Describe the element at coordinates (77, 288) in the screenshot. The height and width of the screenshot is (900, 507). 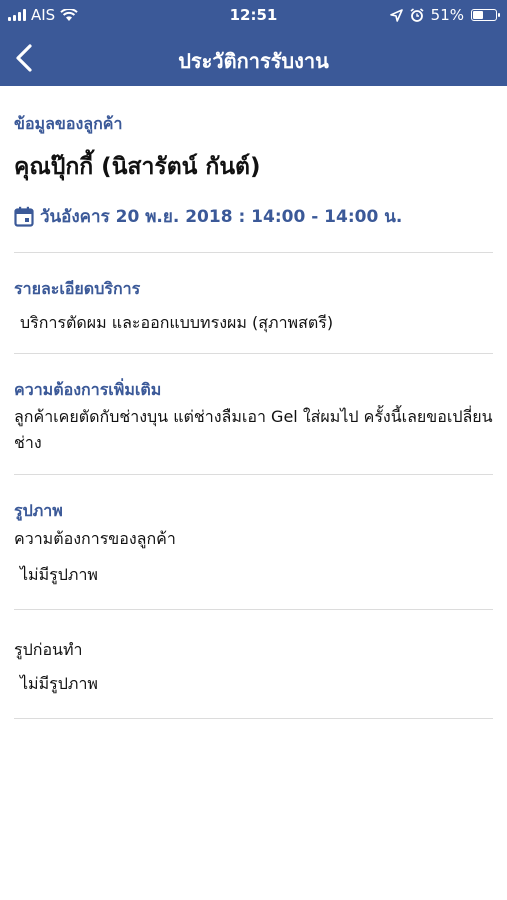
I see `service-label: รายละเอียดบริการ` at that location.